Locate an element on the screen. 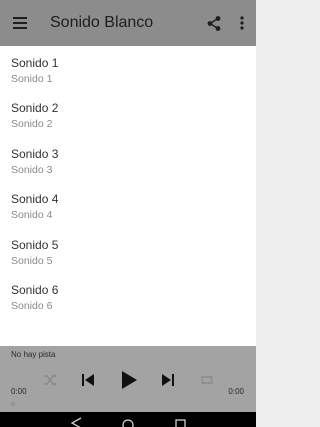 The image size is (320, 427). item-subtitle: Sonido 6 is located at coordinates (32, 306).